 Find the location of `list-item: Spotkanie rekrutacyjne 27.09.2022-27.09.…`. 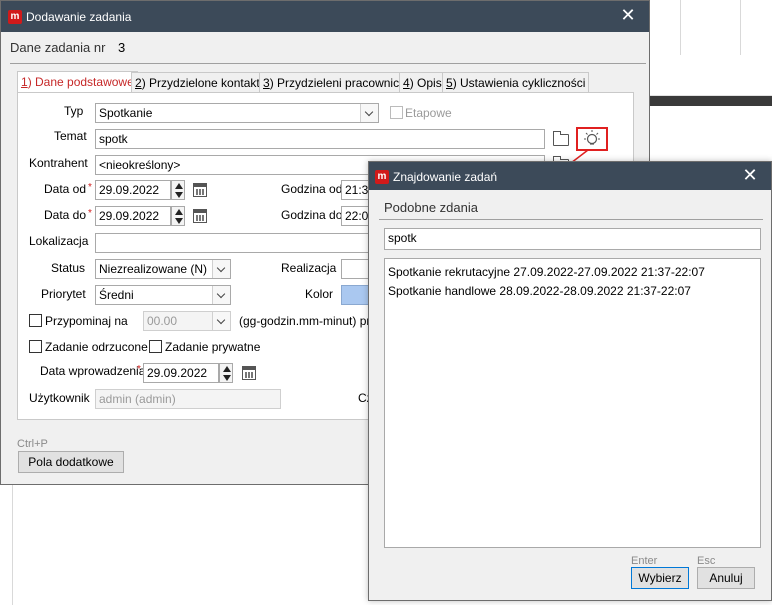

list-item: Spotkanie rekrutacyjne 27.09.2022-27.09.… is located at coordinates (546, 272).